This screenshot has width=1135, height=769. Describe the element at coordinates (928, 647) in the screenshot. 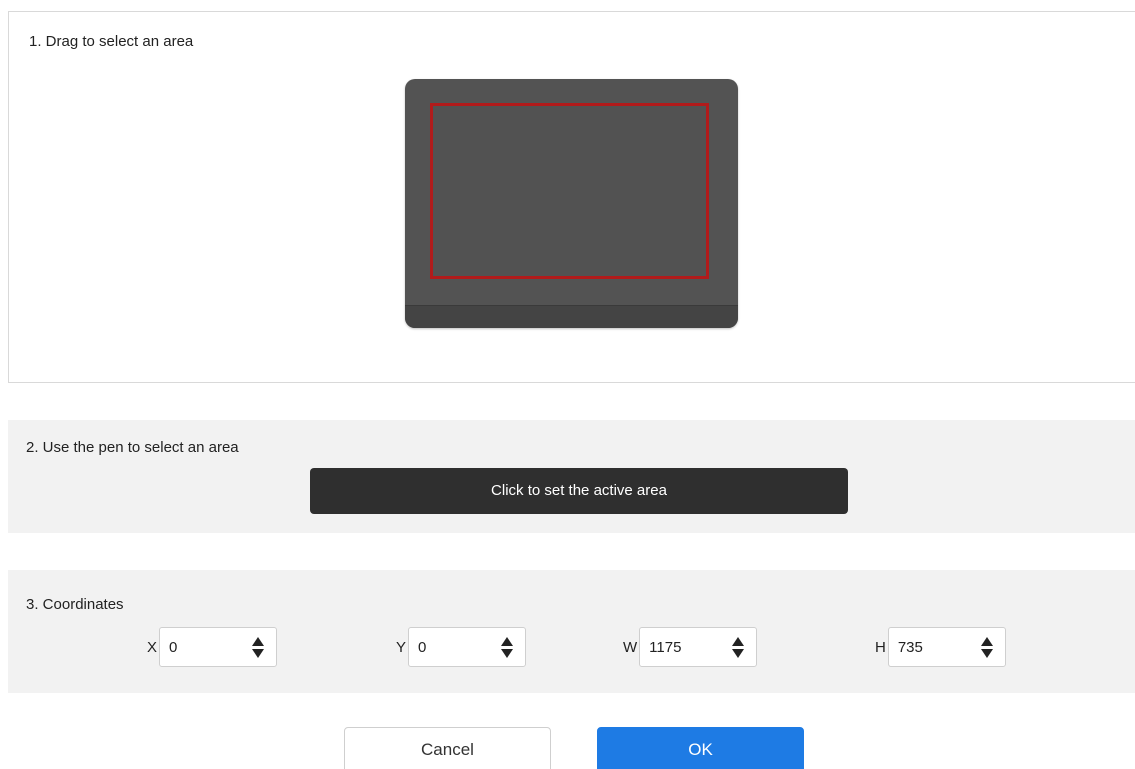

I see `coord-h-input` at that location.